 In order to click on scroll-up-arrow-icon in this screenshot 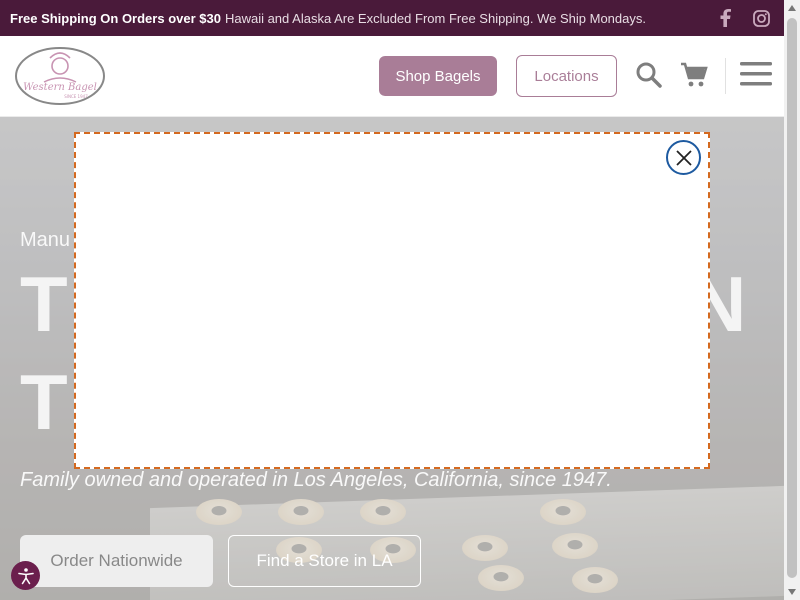, I will do `click(792, 8)`.